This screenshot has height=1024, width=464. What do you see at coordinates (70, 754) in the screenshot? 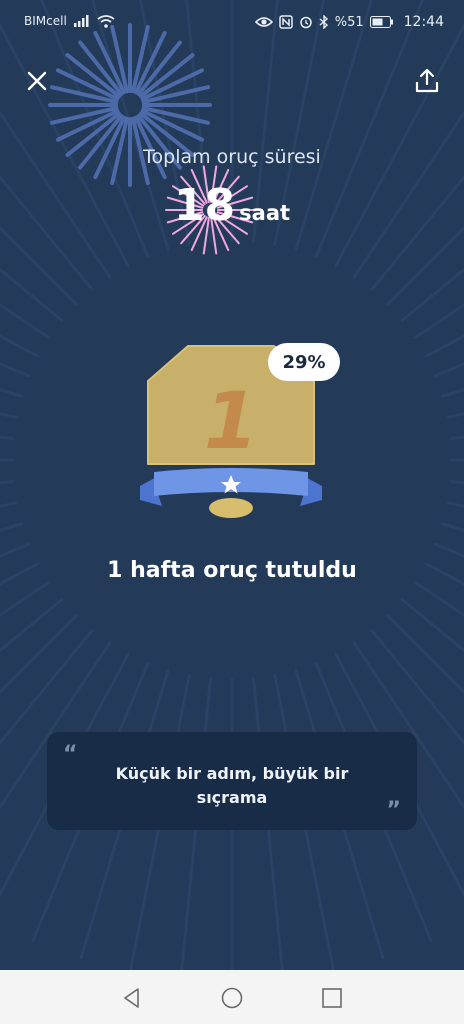
I see `quote-open-icon: “` at bounding box center [70, 754].